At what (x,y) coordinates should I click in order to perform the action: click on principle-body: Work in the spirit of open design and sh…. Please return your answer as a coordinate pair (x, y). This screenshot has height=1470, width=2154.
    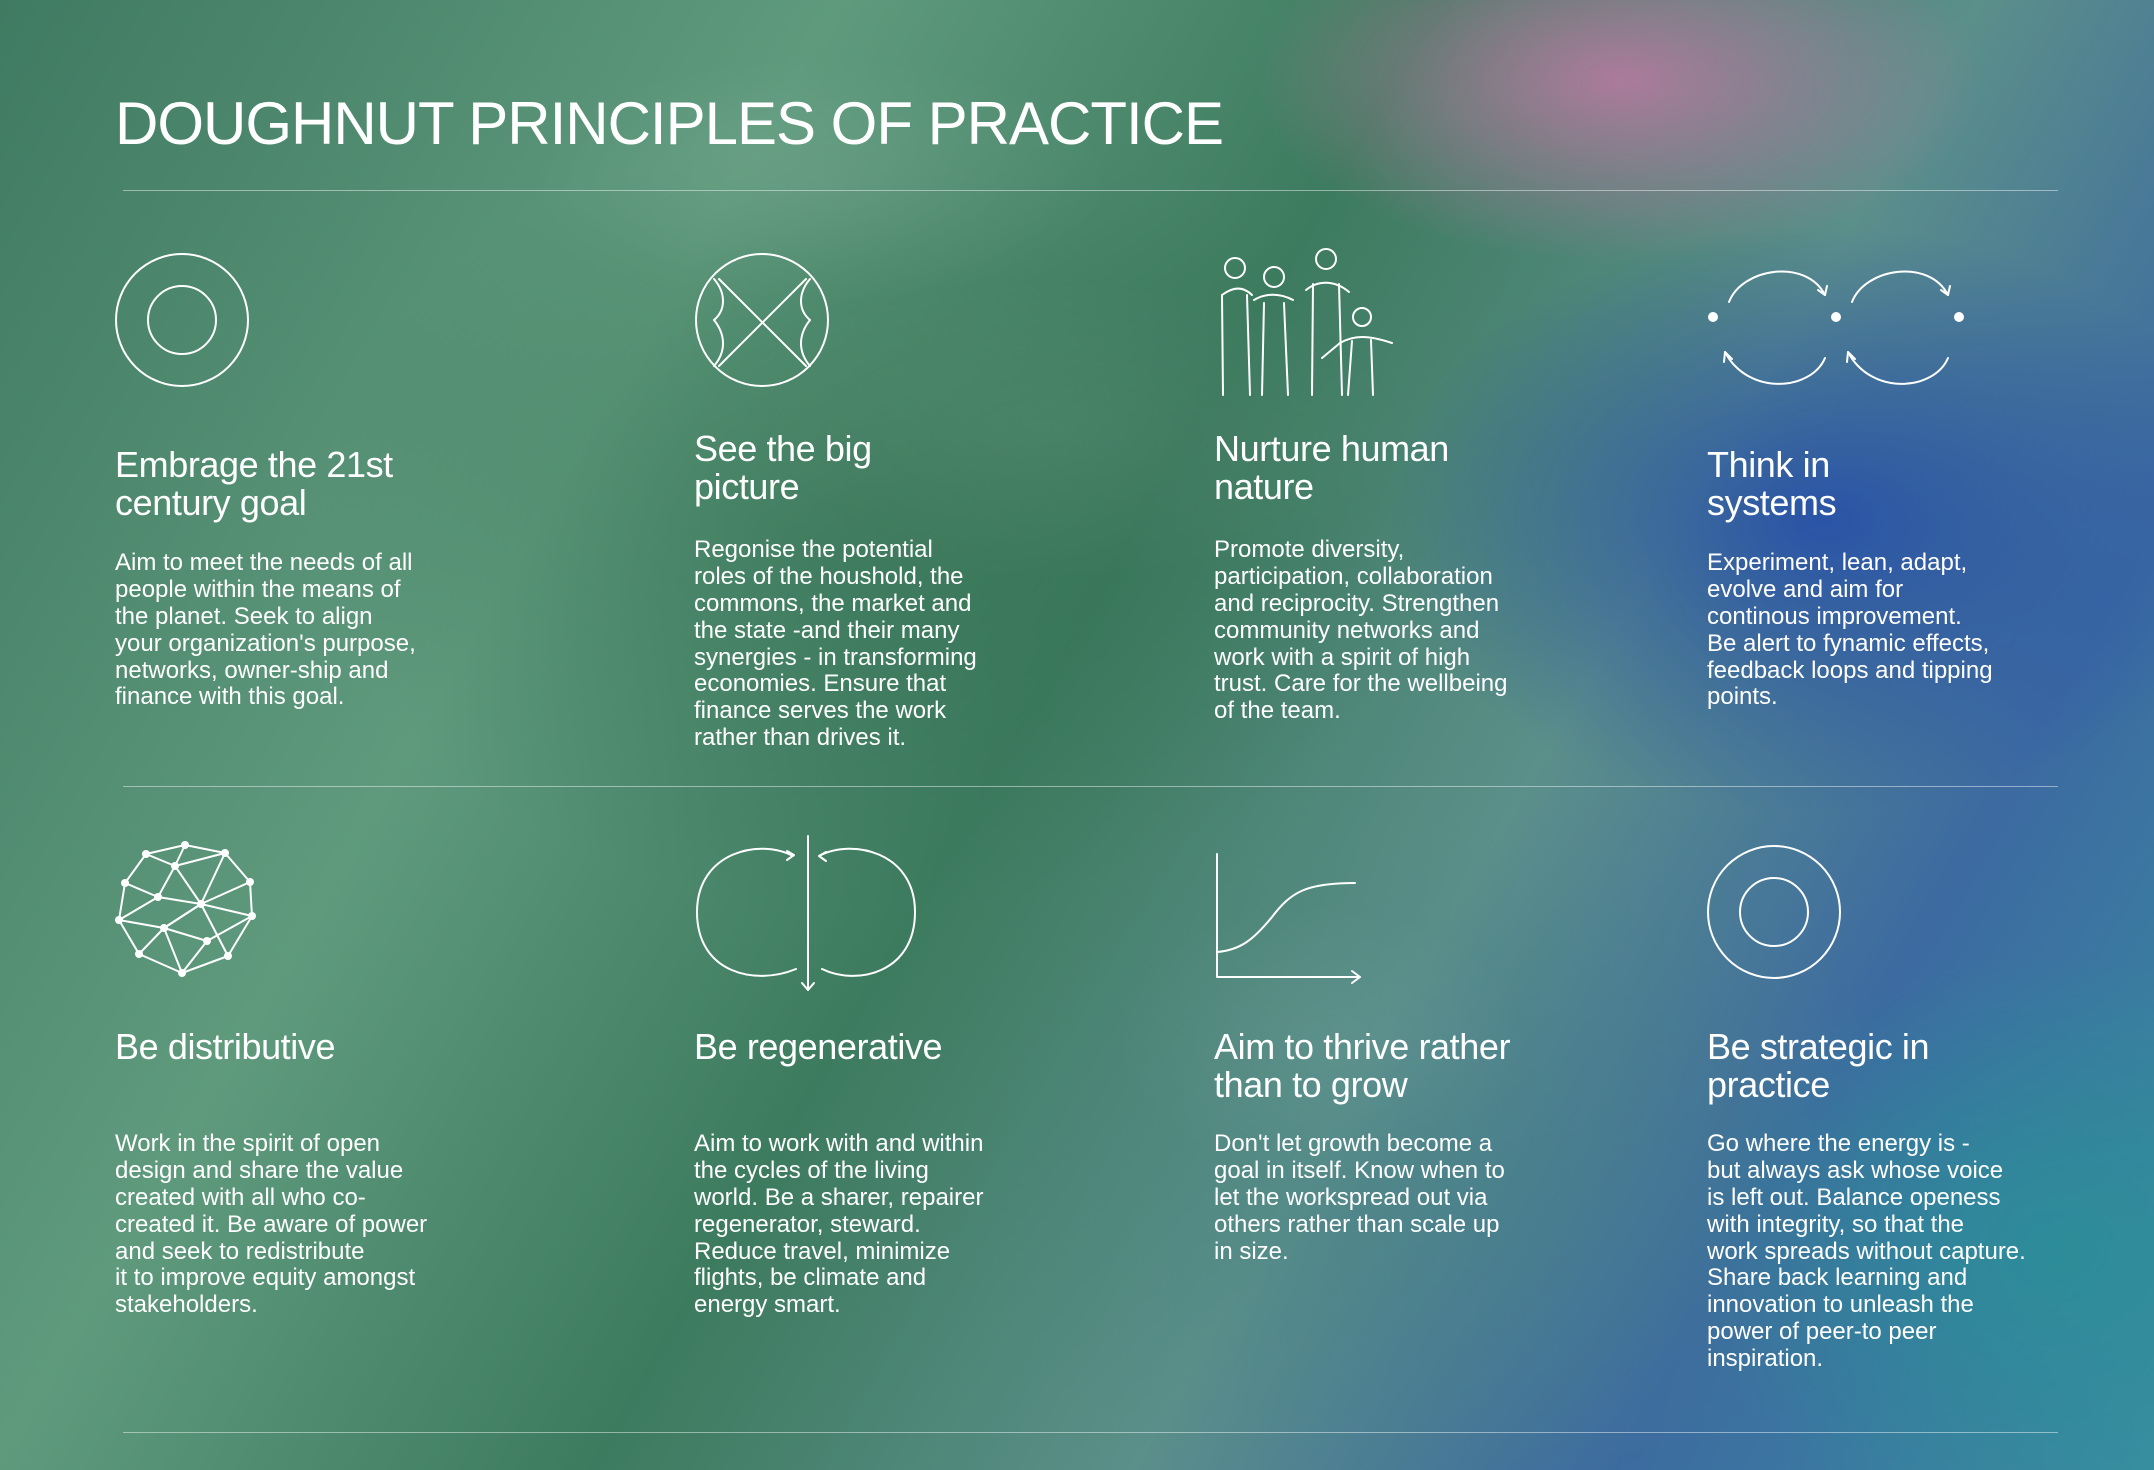
    Looking at the image, I should click on (271, 1224).